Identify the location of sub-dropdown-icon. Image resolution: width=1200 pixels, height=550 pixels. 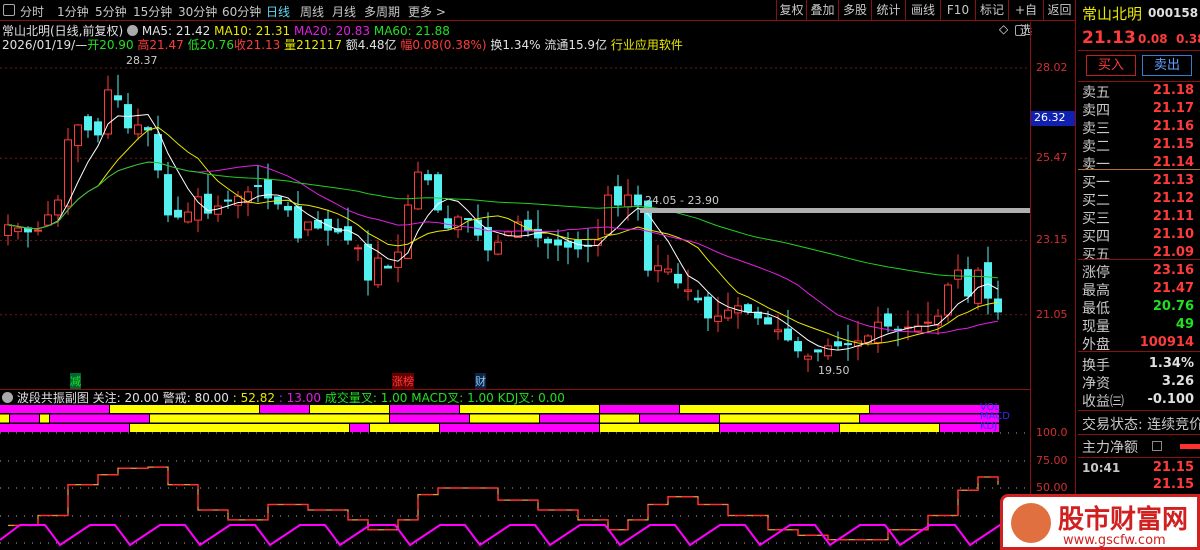
(7, 397).